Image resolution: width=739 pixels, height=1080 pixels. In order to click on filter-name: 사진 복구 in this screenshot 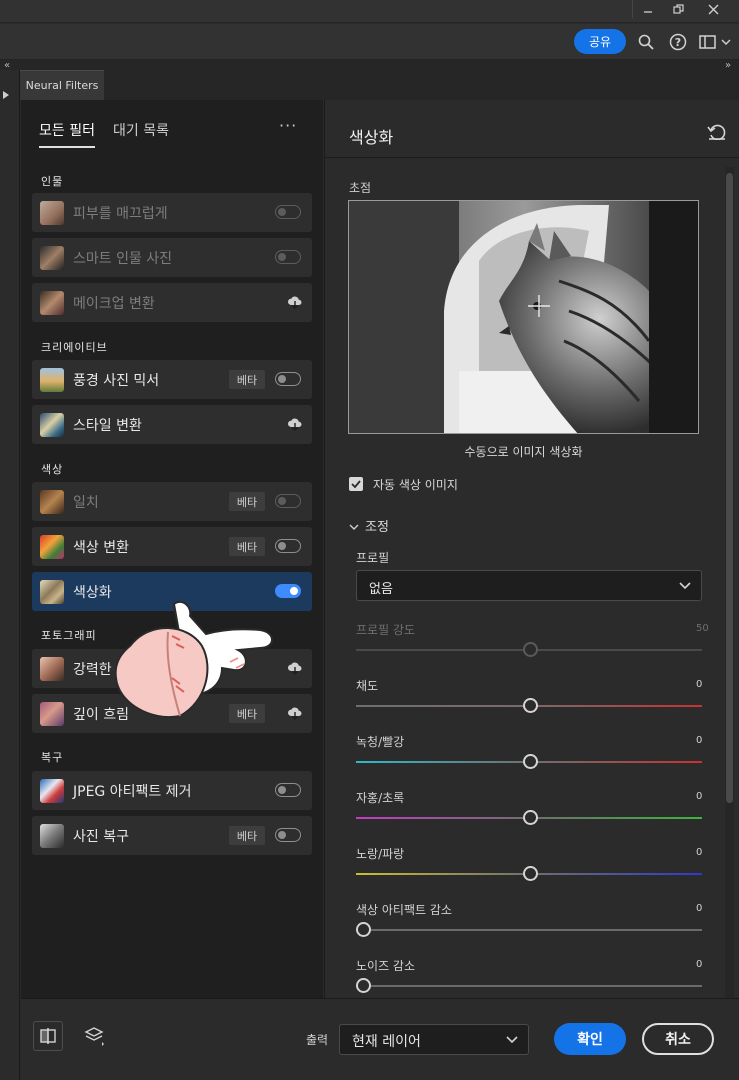, I will do `click(101, 836)`.